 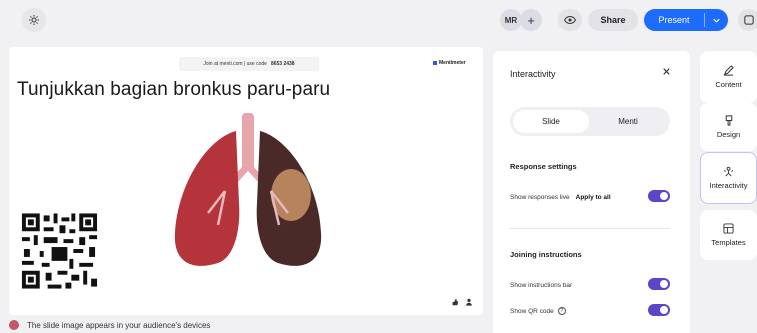 What do you see at coordinates (613, 20) in the screenshot?
I see `share-button: Share` at bounding box center [613, 20].